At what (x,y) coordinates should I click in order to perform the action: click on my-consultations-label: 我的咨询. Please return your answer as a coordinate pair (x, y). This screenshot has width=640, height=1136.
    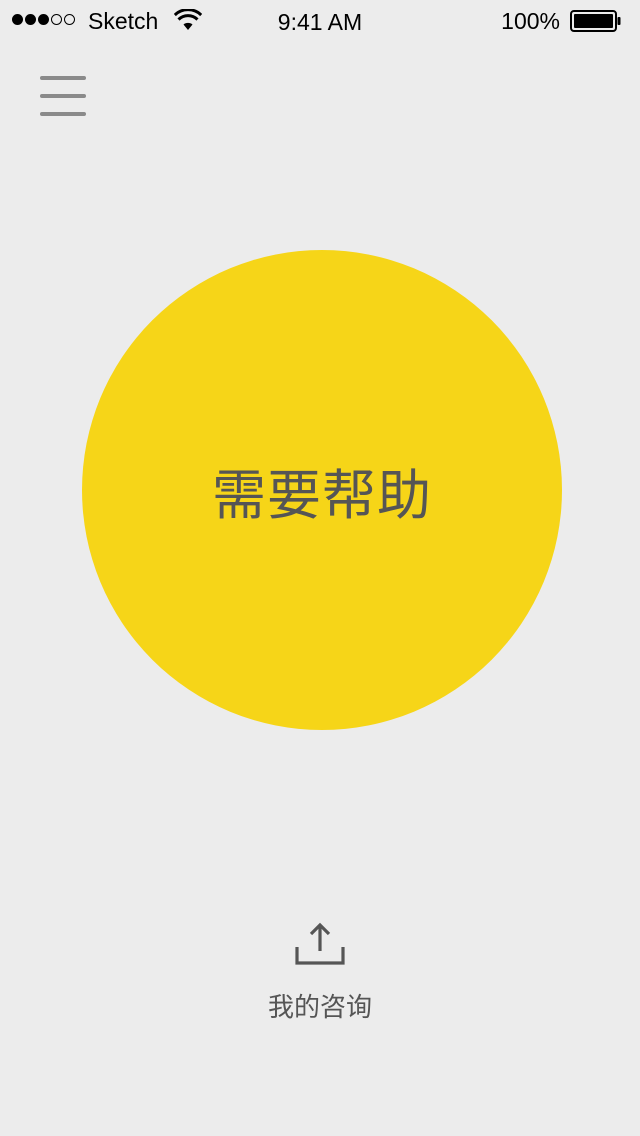
    Looking at the image, I should click on (319, 1008).